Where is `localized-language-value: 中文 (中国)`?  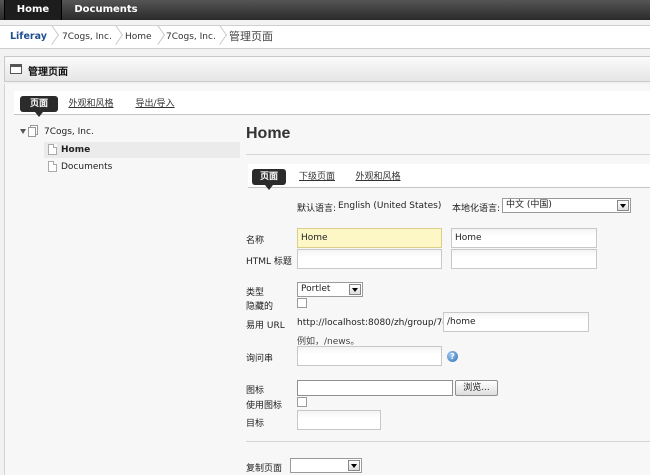 localized-language-value: 中文 (中国) is located at coordinates (529, 205).